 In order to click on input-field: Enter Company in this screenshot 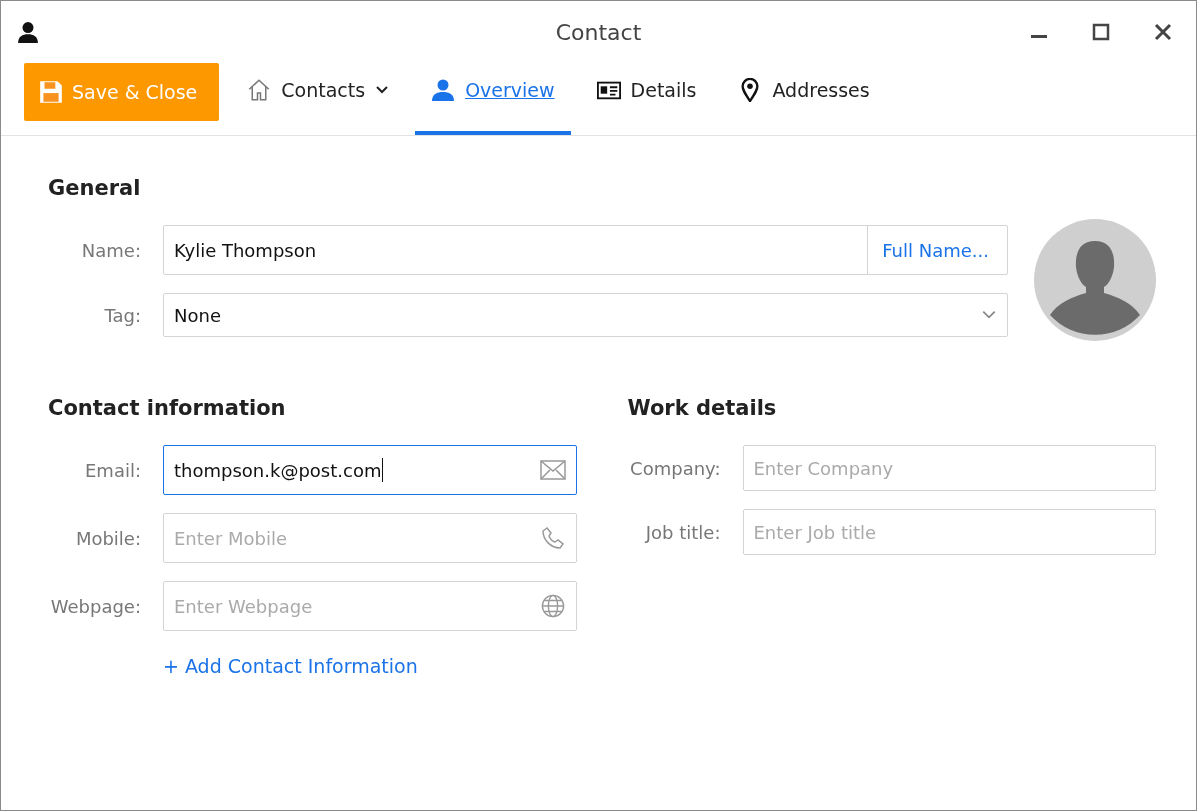, I will do `click(949, 468)`.